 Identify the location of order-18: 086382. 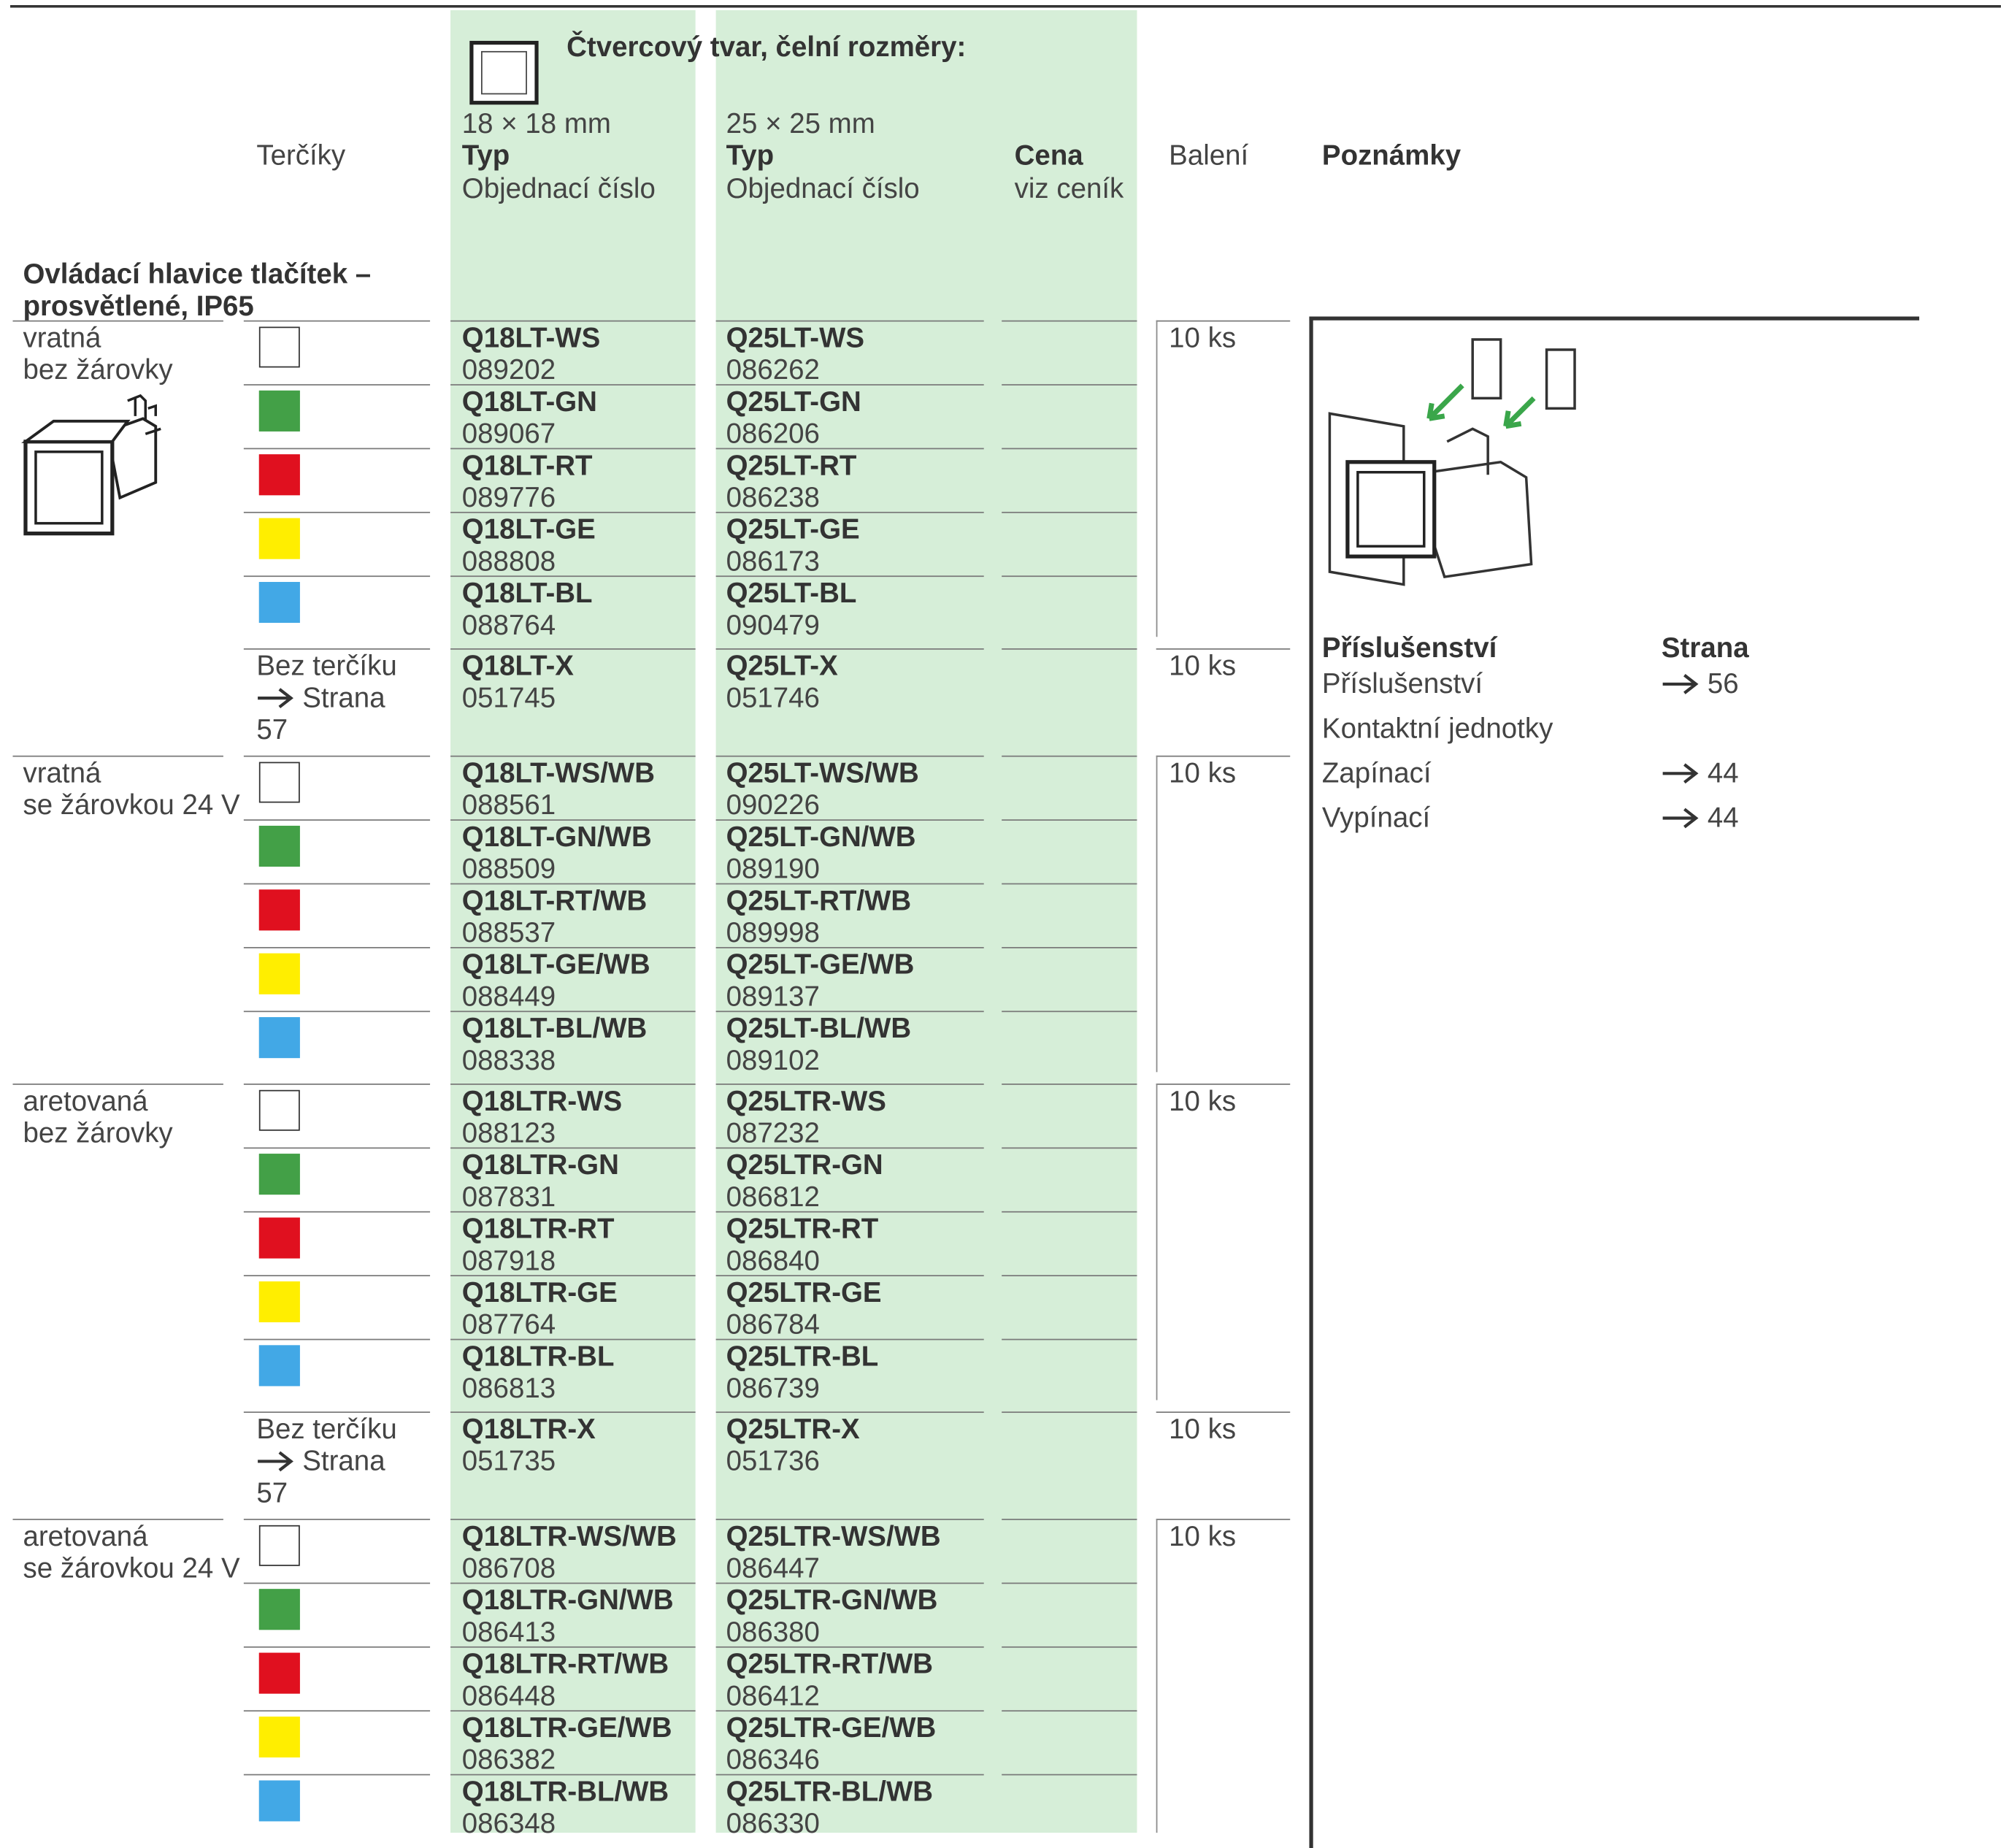
(509, 1759).